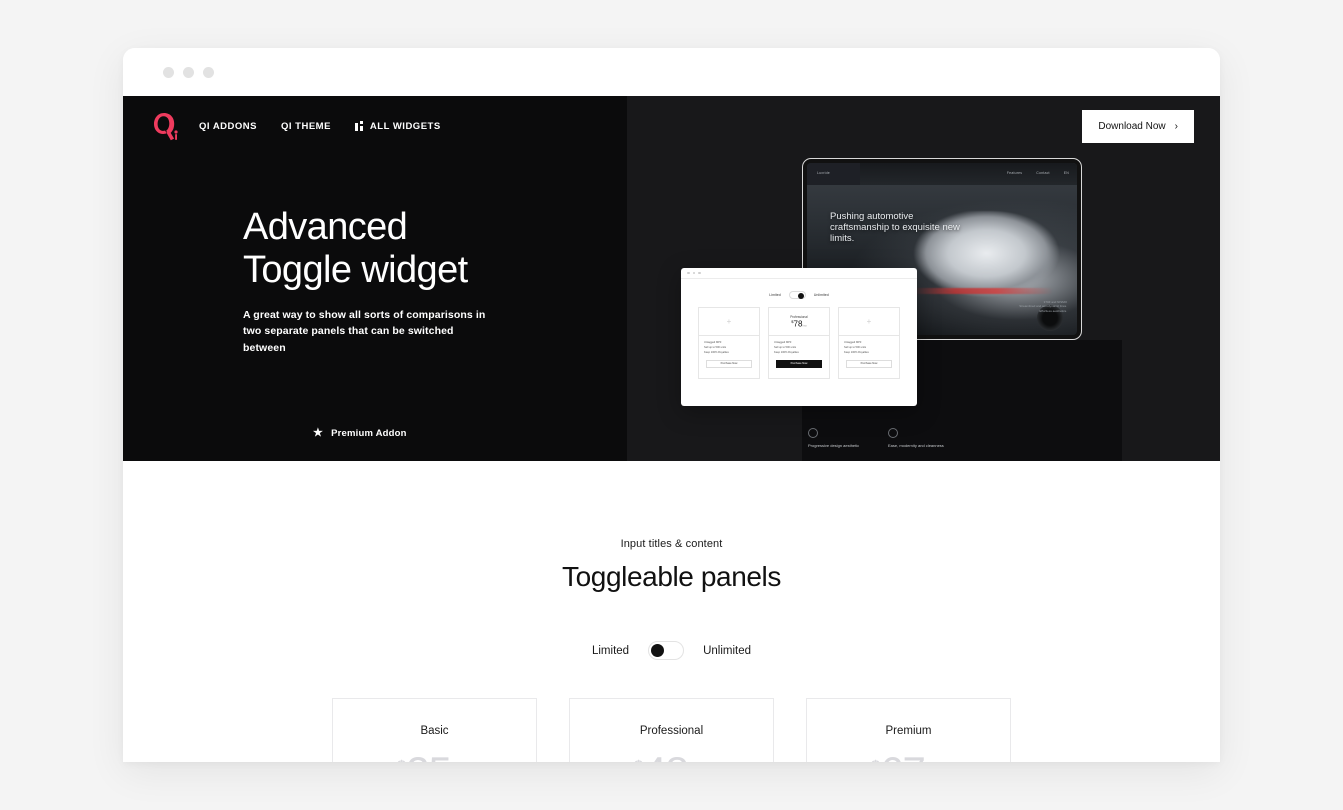 The width and height of the screenshot is (1343, 810). I want to click on sparkle-icon, so click(893, 433).